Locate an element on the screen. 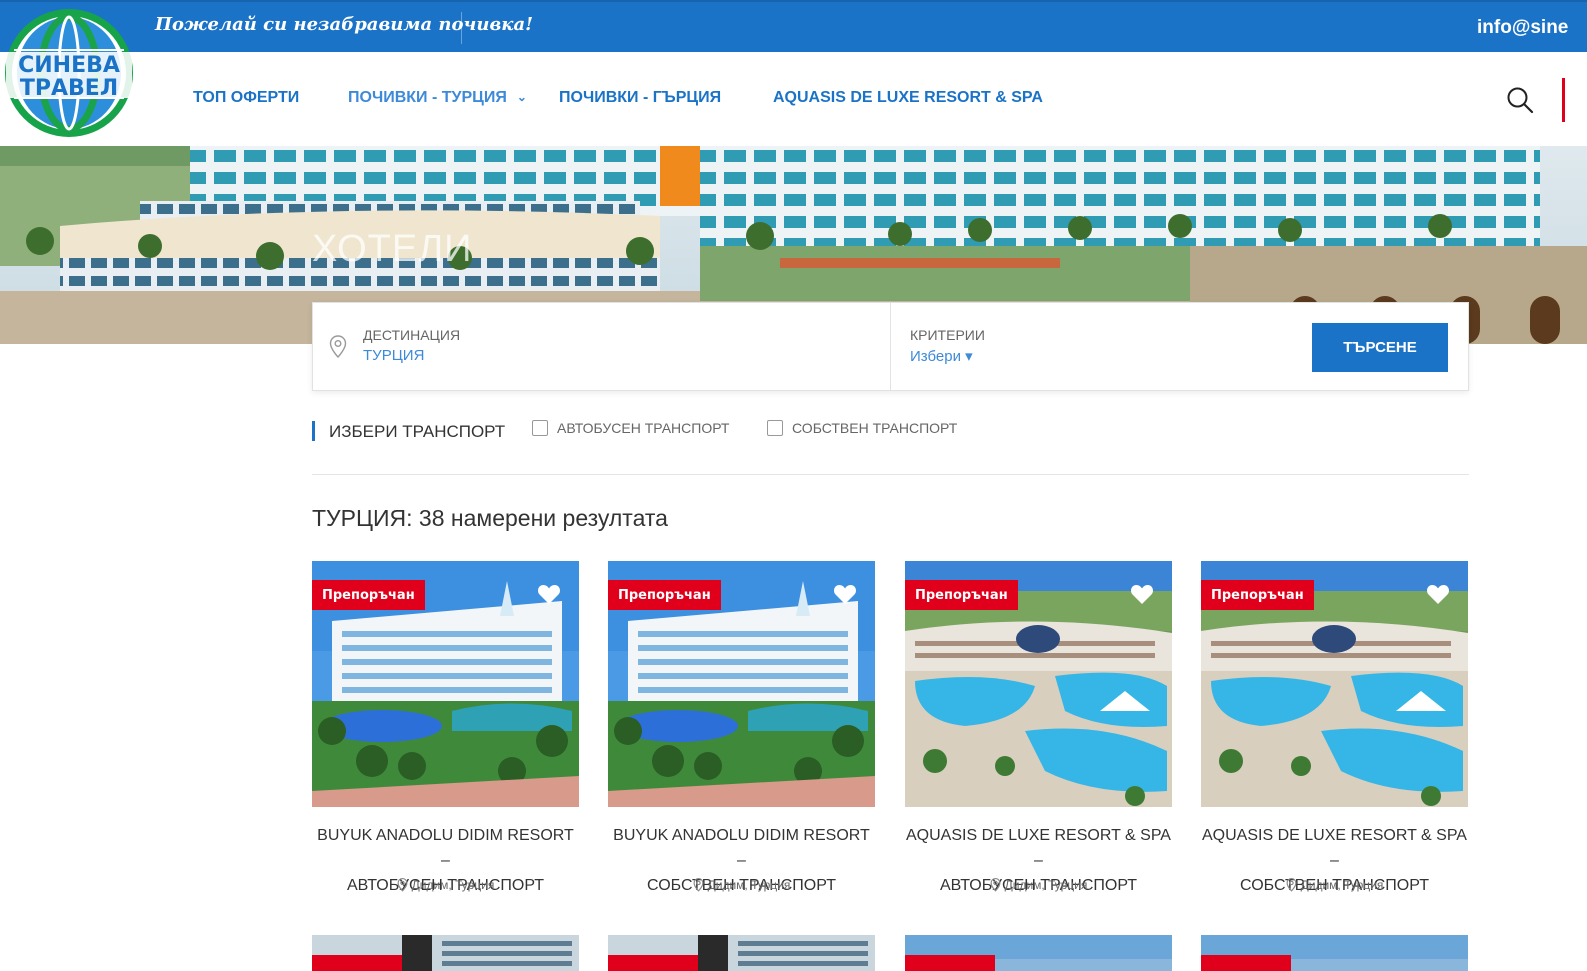 This screenshot has width=1587, height=971. topbar-divider is located at coordinates (461, 28).